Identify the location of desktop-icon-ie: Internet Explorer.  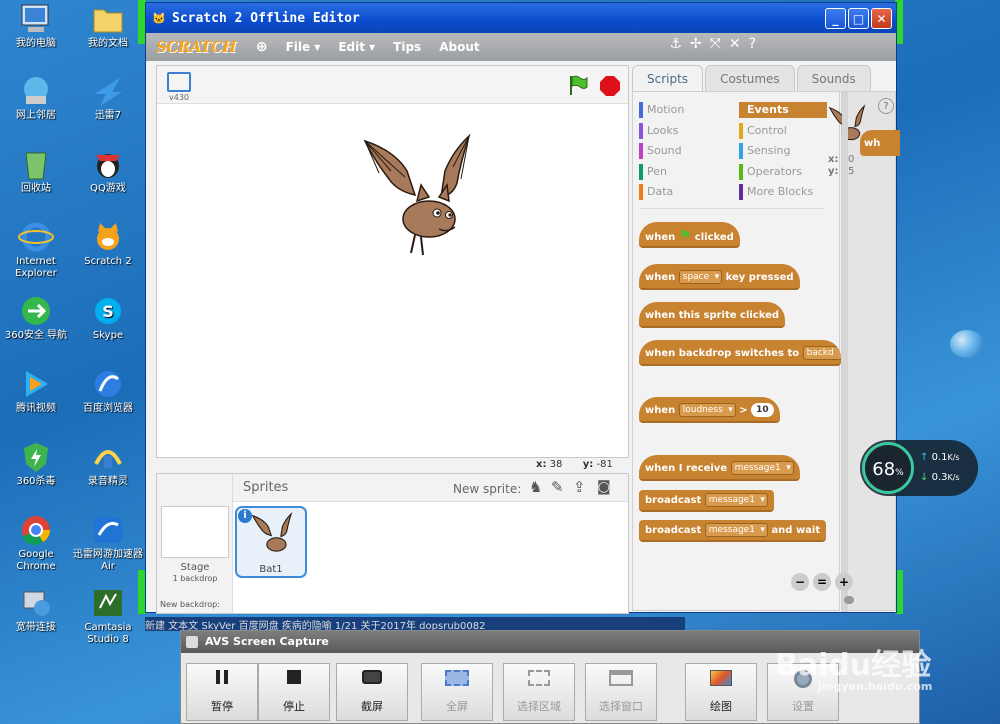
(36, 250).